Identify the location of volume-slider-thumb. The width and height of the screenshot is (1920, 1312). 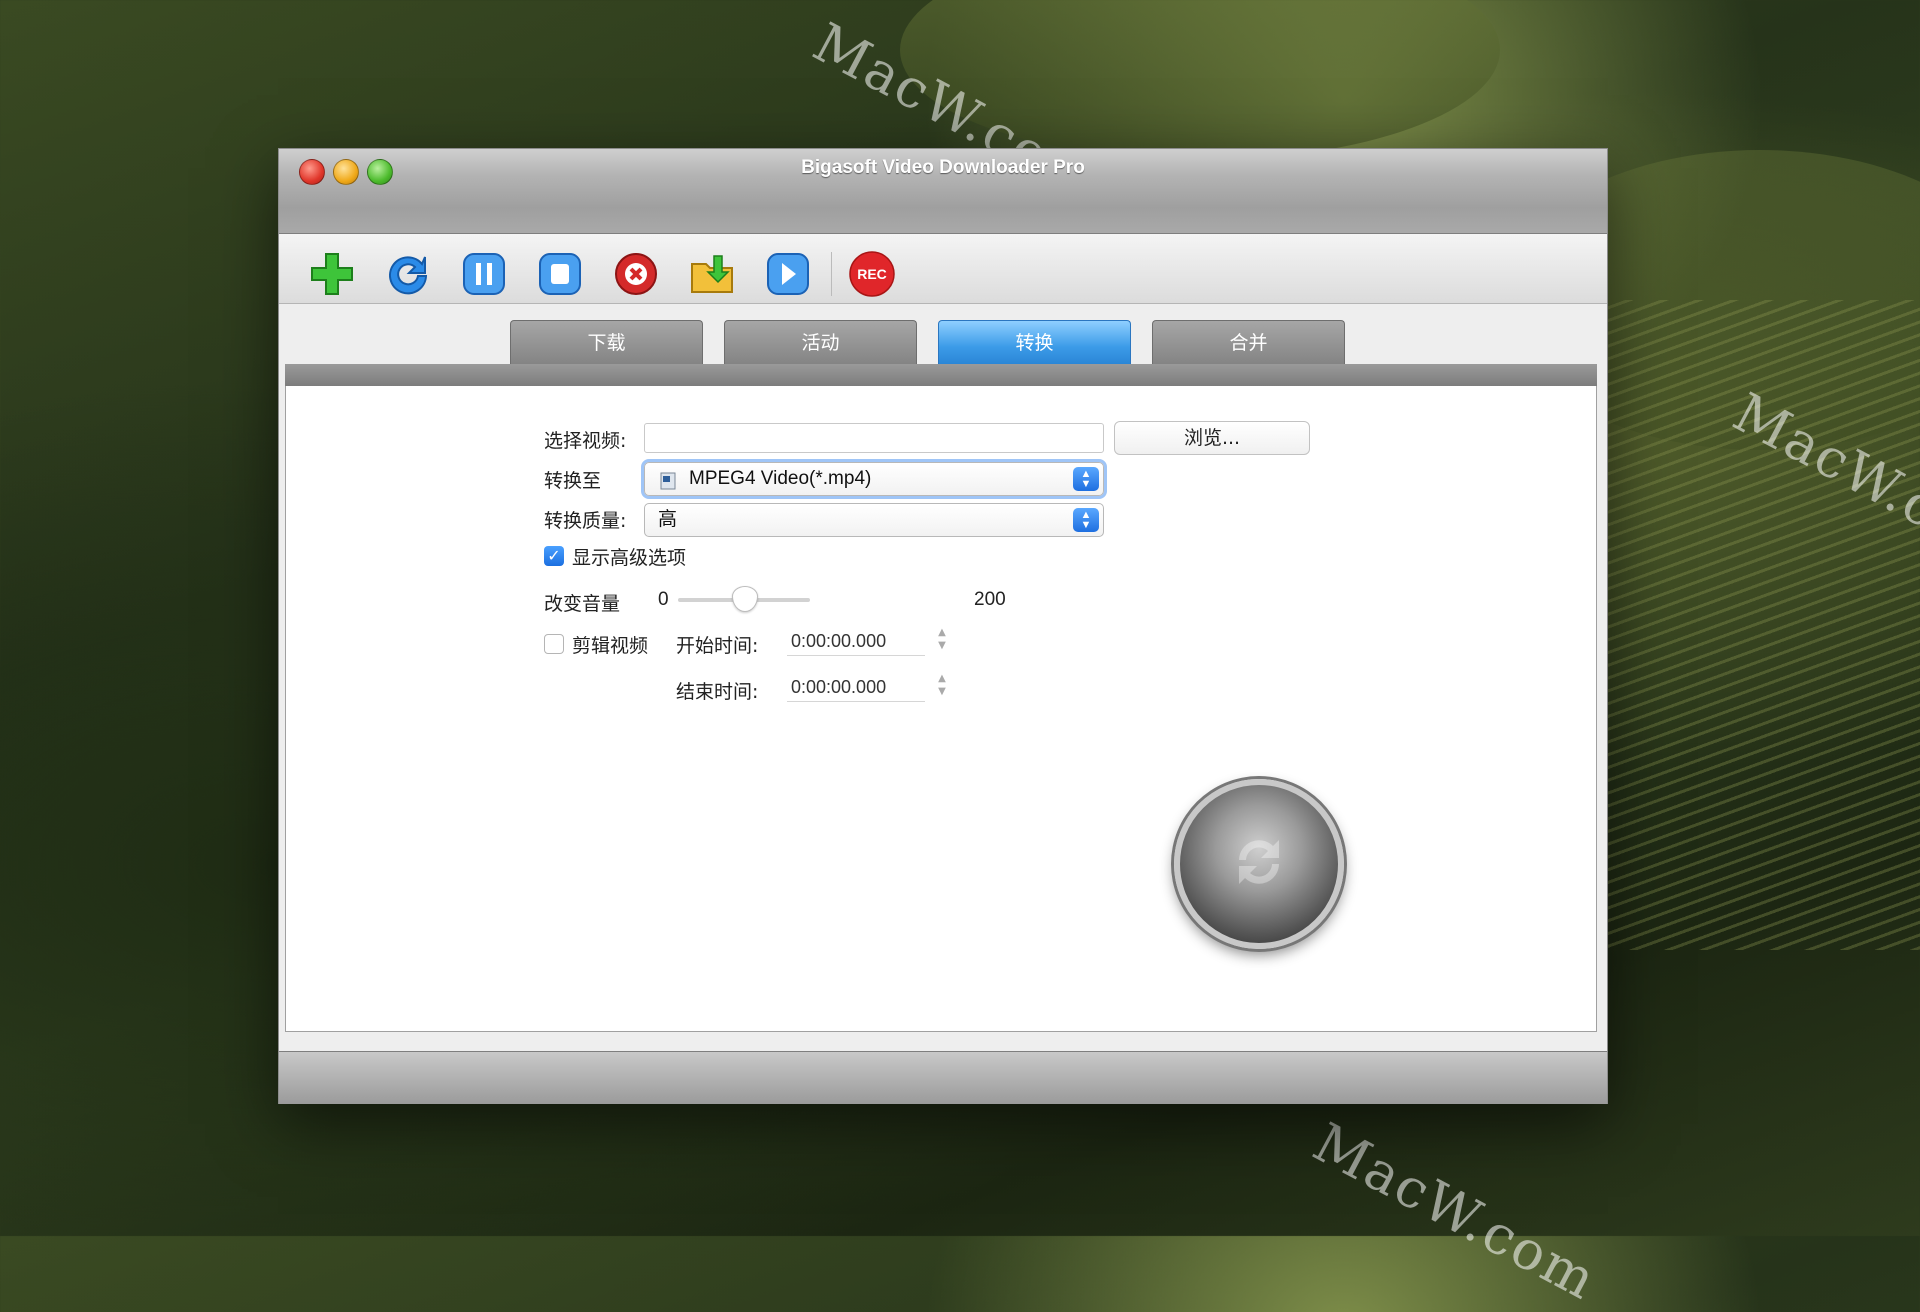
(745, 599).